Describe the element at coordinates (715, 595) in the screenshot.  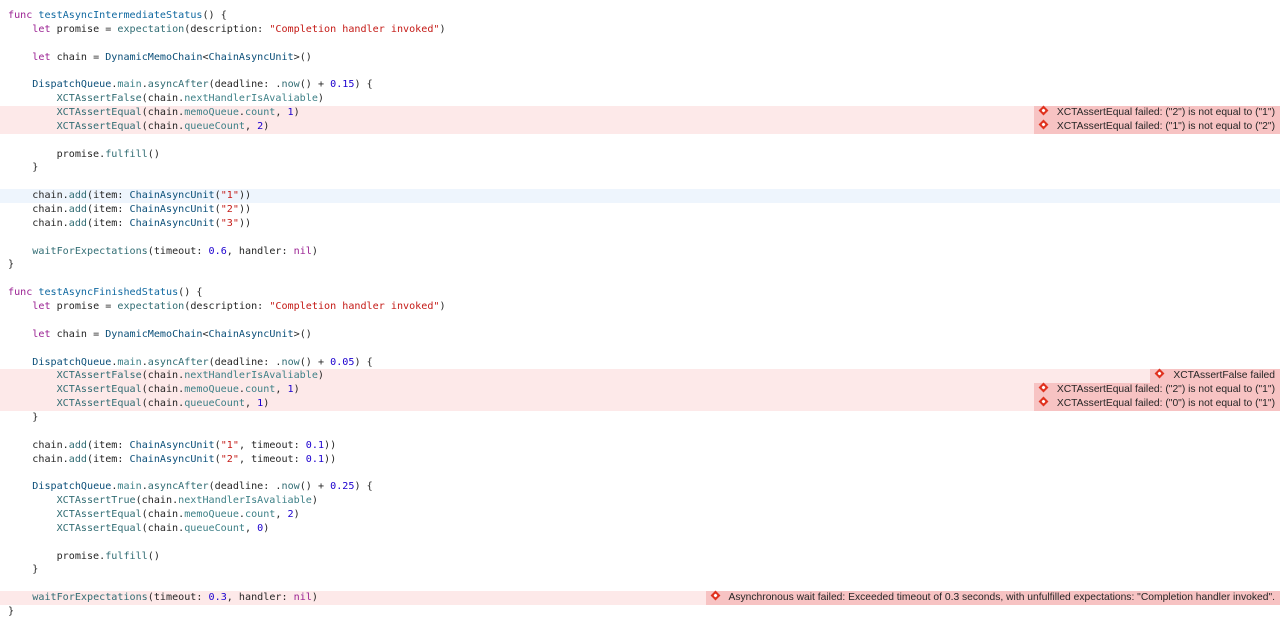
I see `error-icon` at that location.